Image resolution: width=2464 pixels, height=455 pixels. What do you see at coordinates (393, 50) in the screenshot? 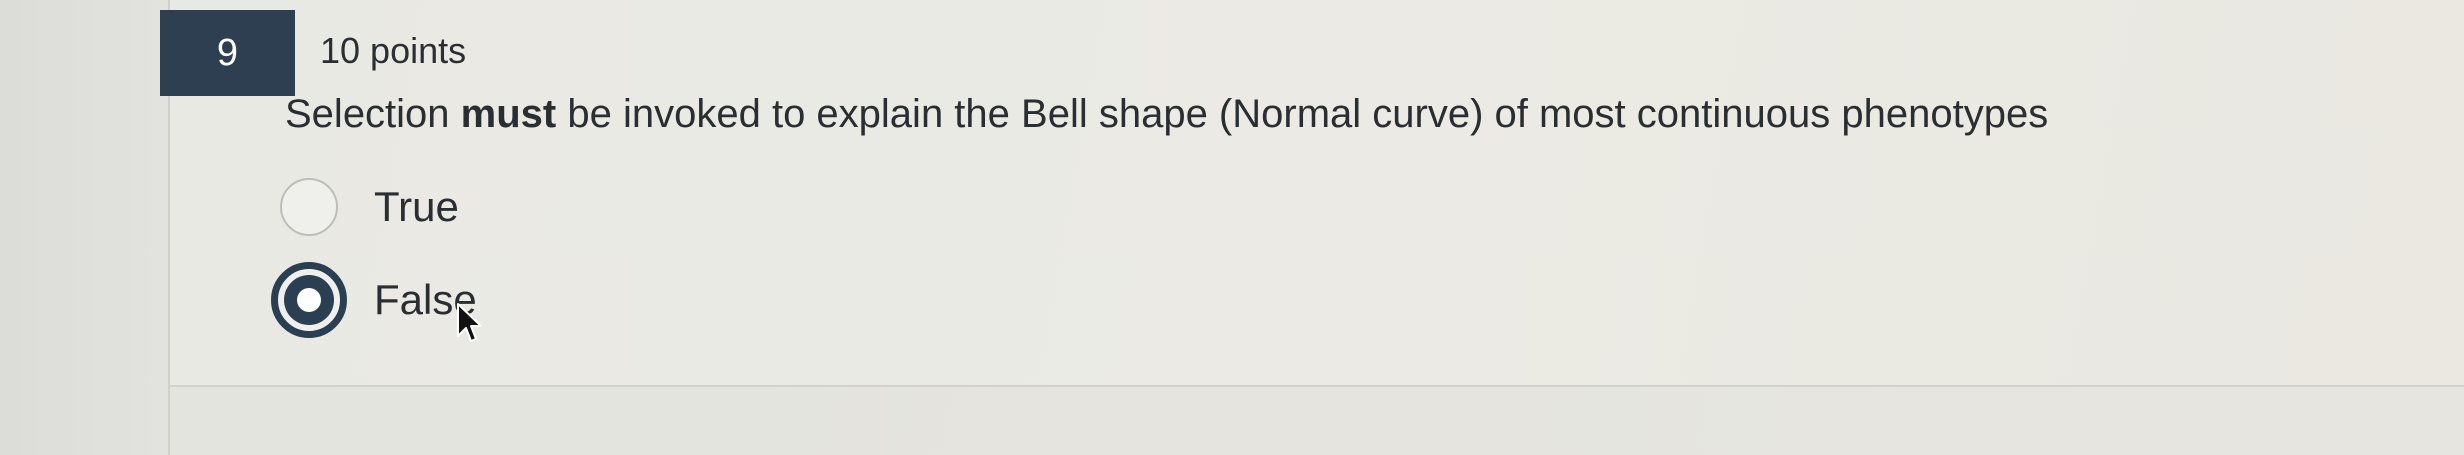
I see `question-points: 10 points` at bounding box center [393, 50].